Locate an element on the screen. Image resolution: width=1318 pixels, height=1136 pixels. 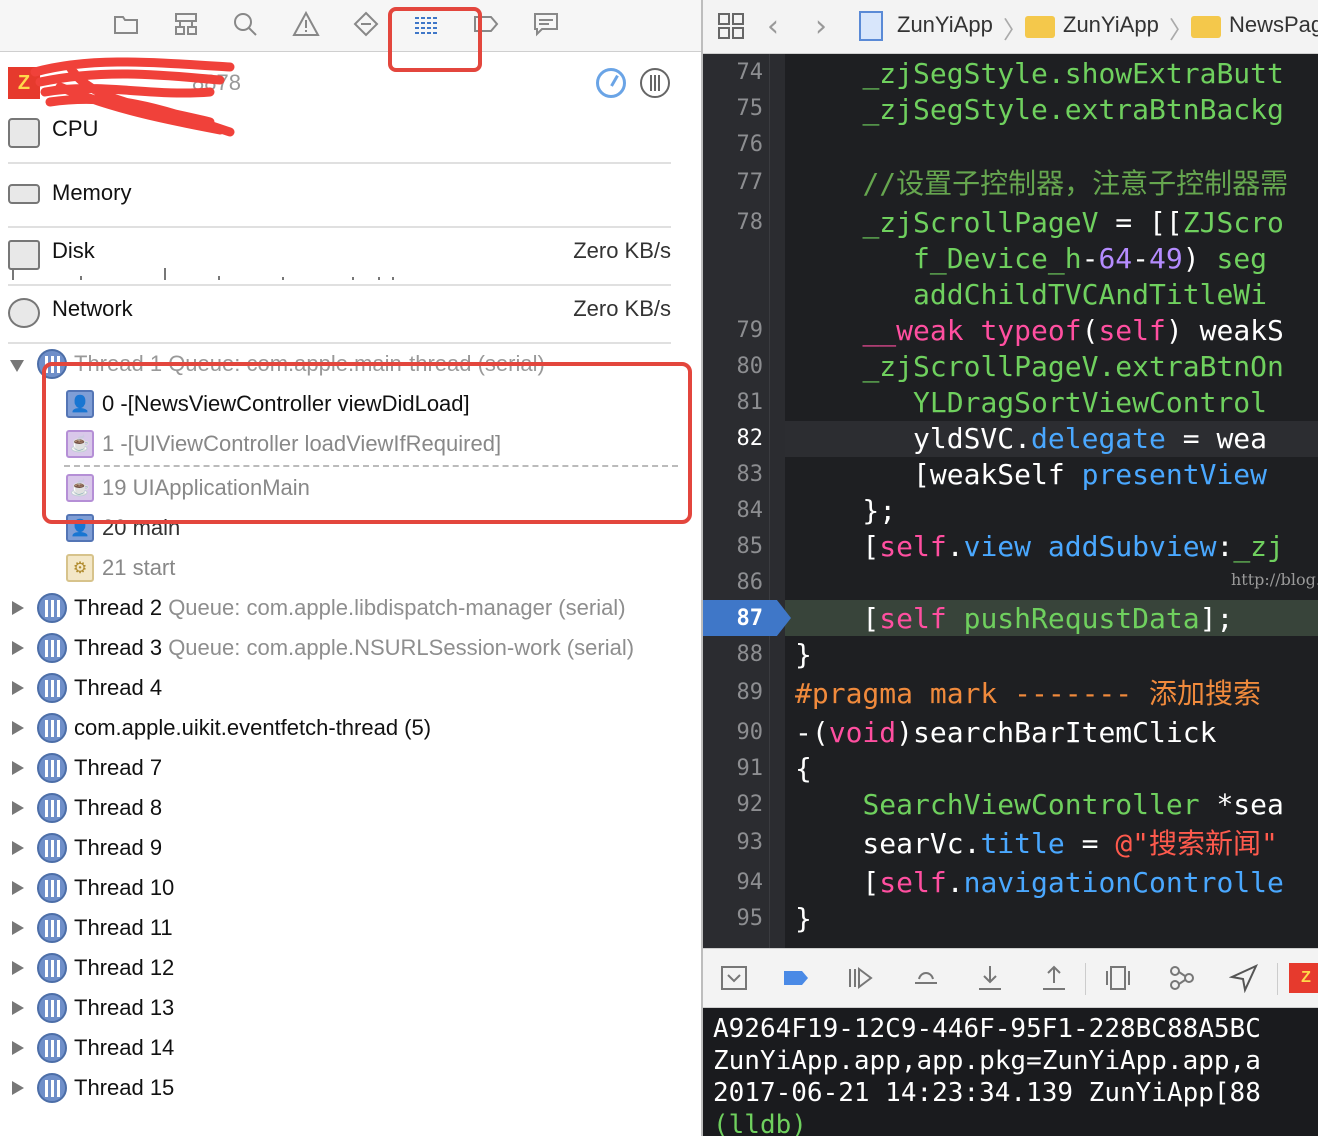
code-line: //设置子控制器，注意子控制器需 is located at coordinates (1041, 184).